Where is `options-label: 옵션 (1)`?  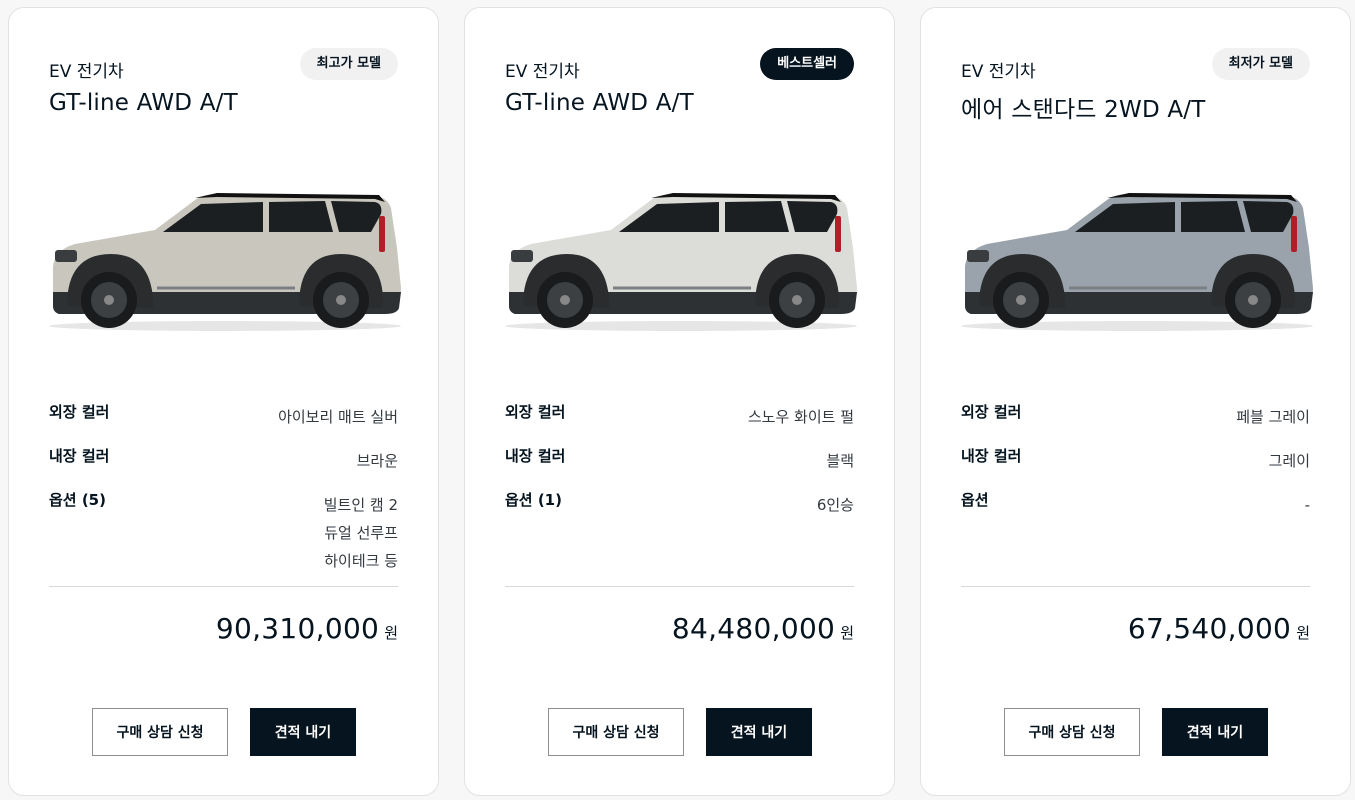 options-label: 옵션 (1) is located at coordinates (533, 500).